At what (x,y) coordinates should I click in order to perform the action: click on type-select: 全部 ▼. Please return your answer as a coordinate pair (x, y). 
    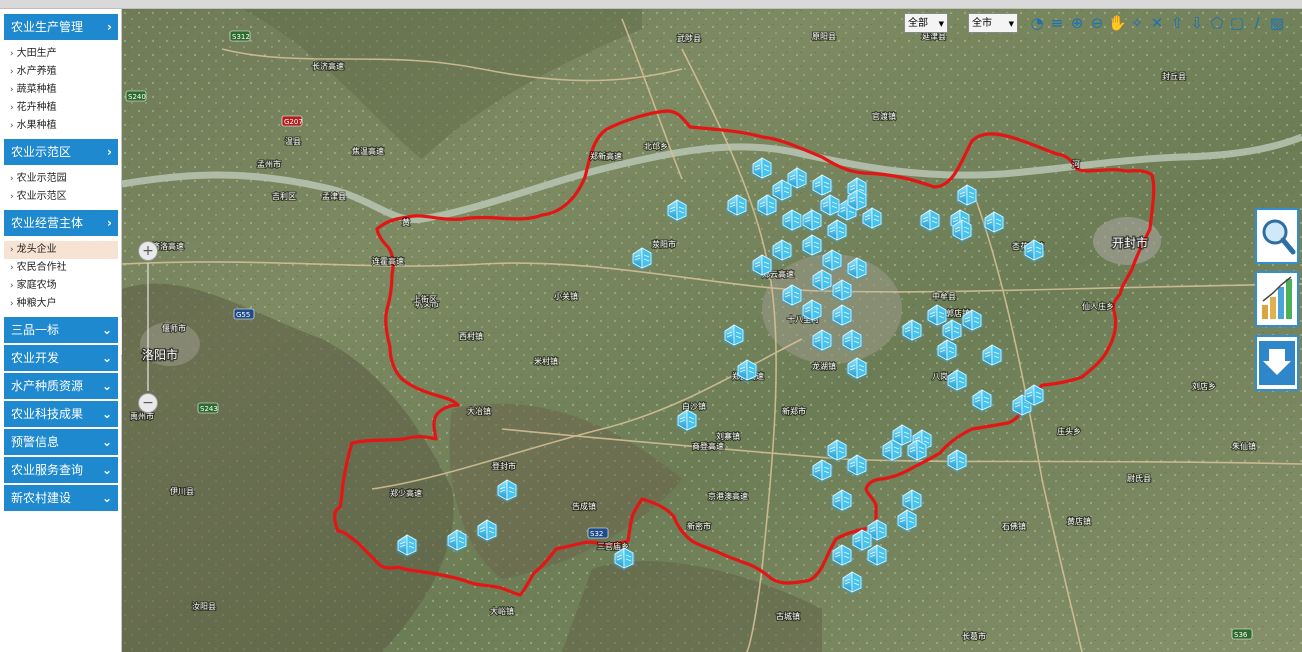
    Looking at the image, I should click on (926, 23).